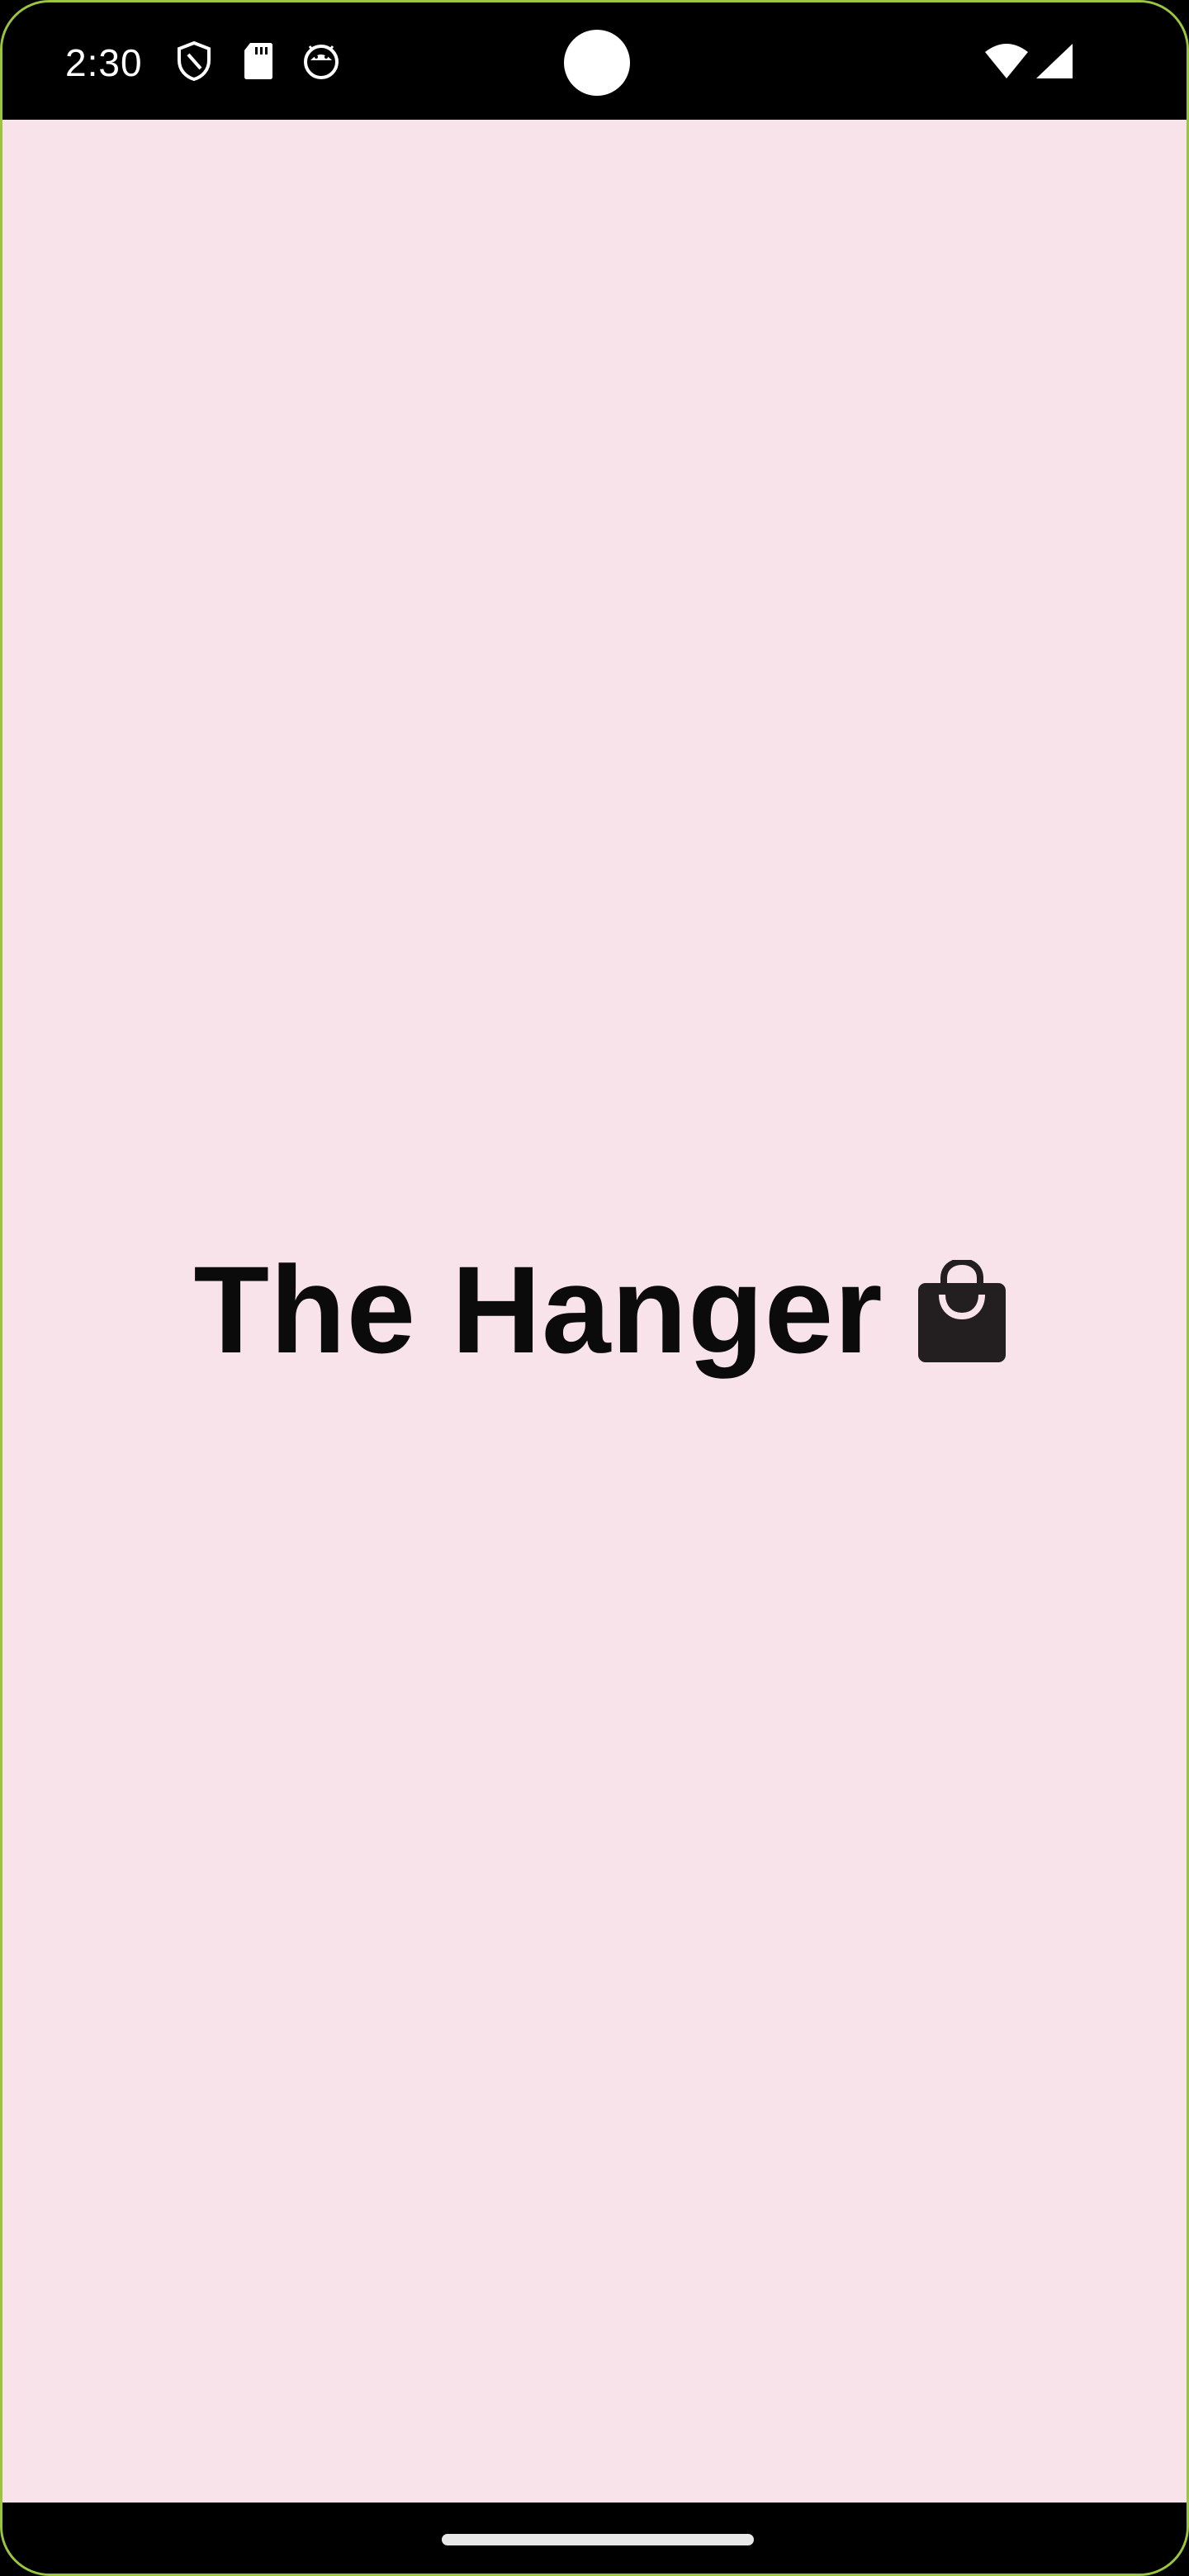 The height and width of the screenshot is (2576, 1189). What do you see at coordinates (598, 2539) in the screenshot?
I see `home-gesture-handle` at bounding box center [598, 2539].